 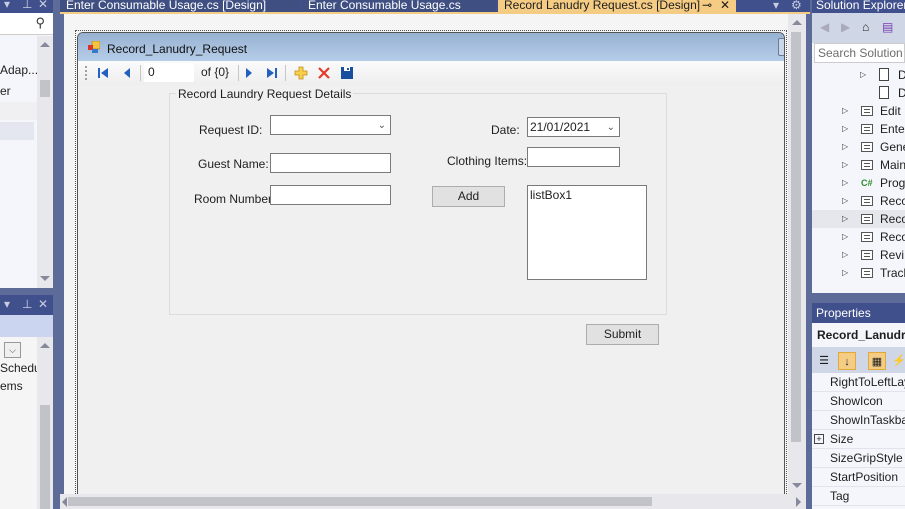 I want to click on solution-tree-item: ▷ Revi, so click(x=858, y=255).